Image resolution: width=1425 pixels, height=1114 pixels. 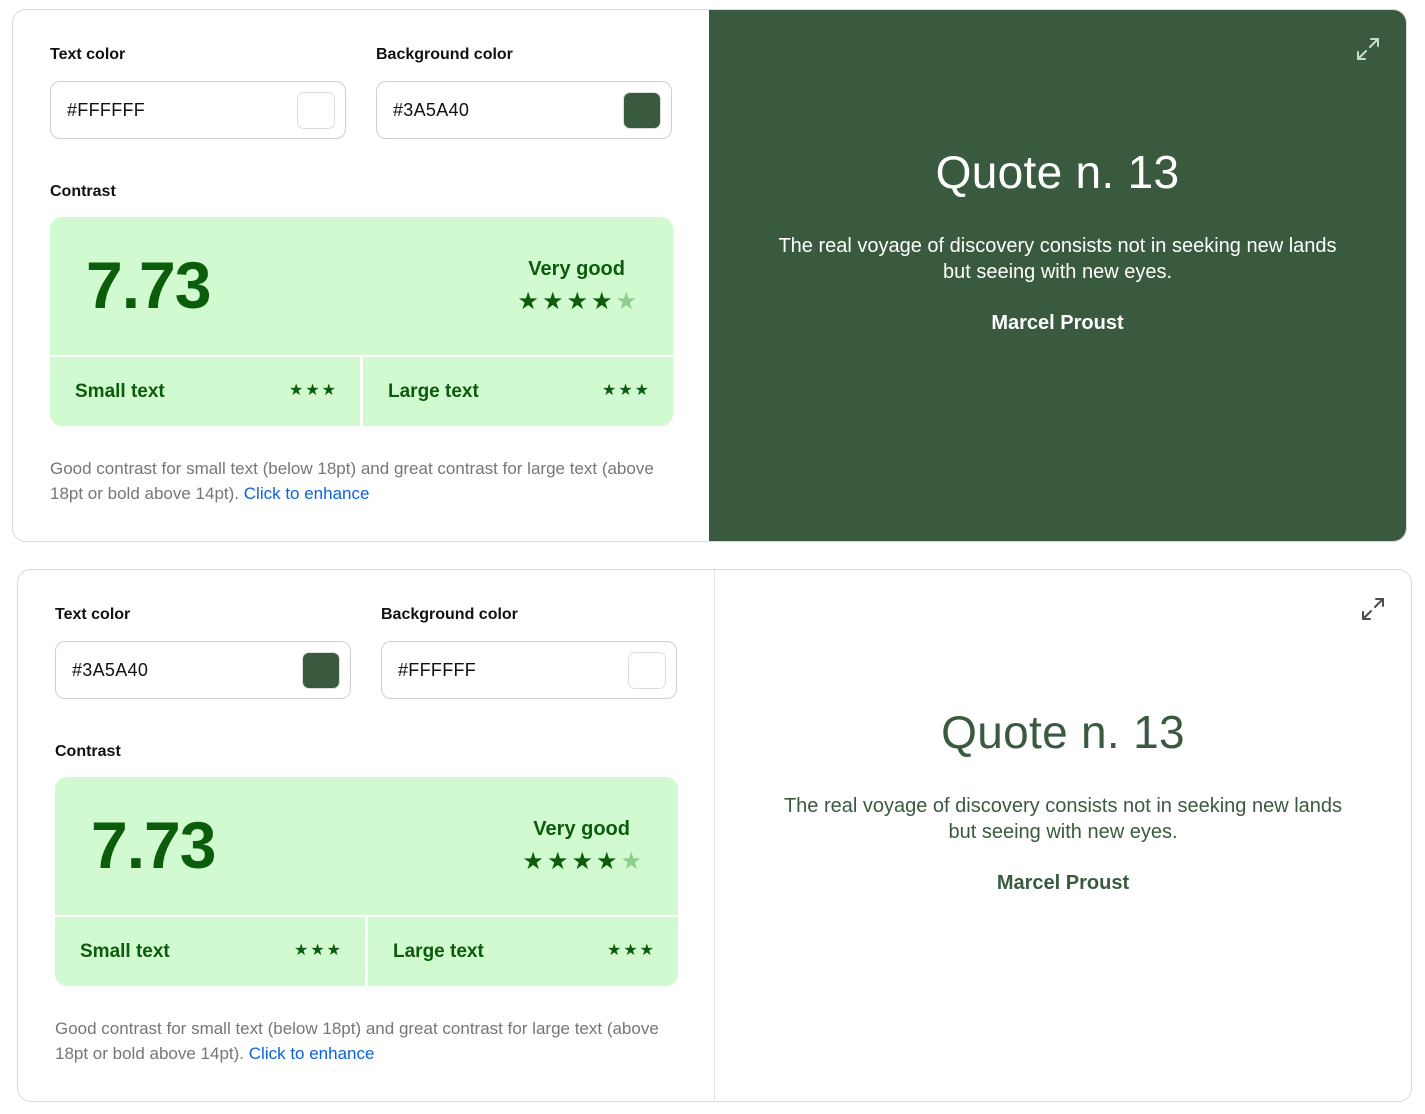 I want to click on background-color-value: #FFFFFF, so click(x=437, y=670).